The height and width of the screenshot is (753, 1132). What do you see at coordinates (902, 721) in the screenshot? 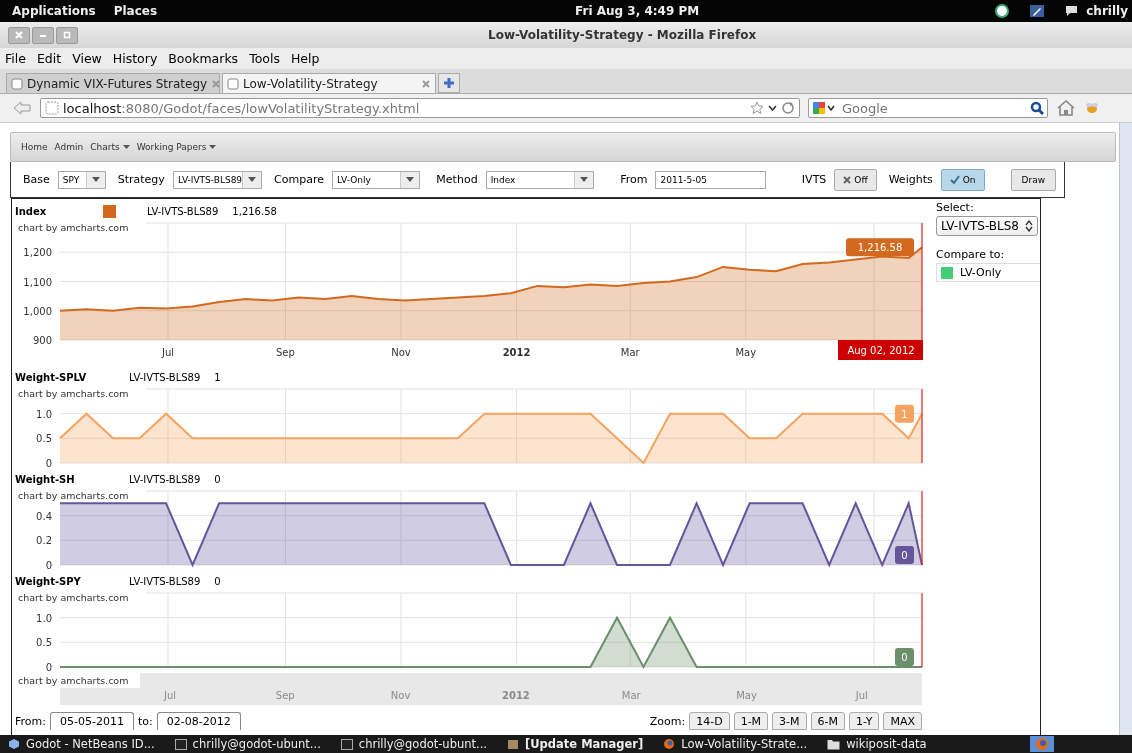
I see `zoom-button: MAX` at bounding box center [902, 721].